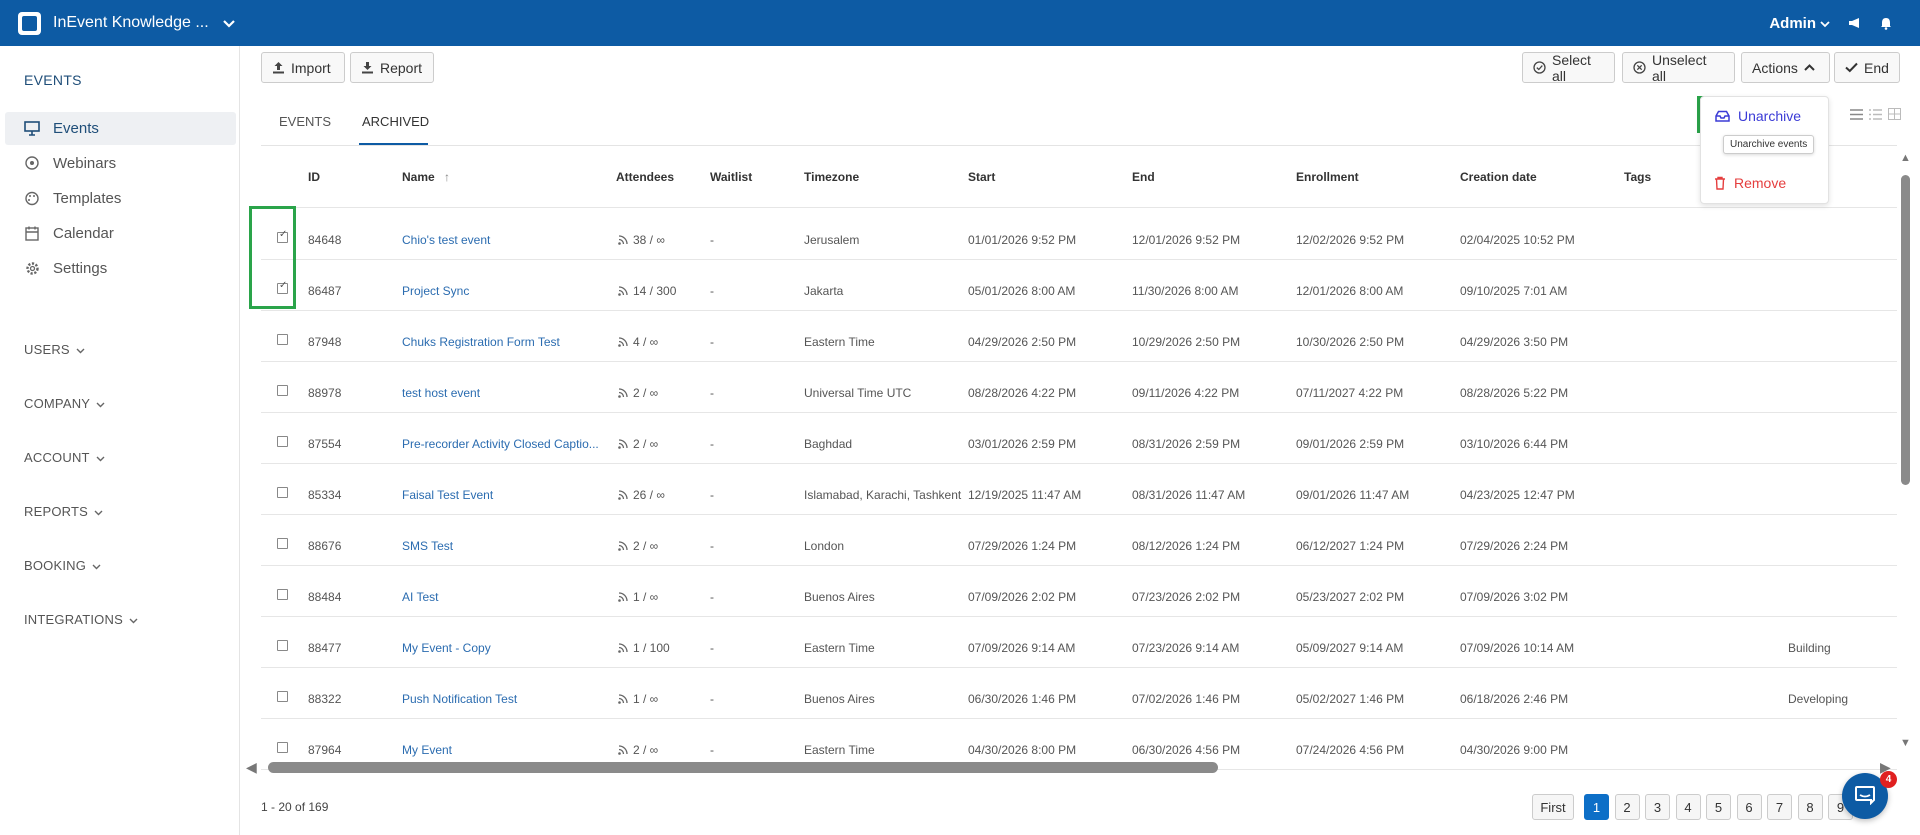 The width and height of the screenshot is (1920, 835). I want to click on select-all-button: Select all, so click(1568, 68).